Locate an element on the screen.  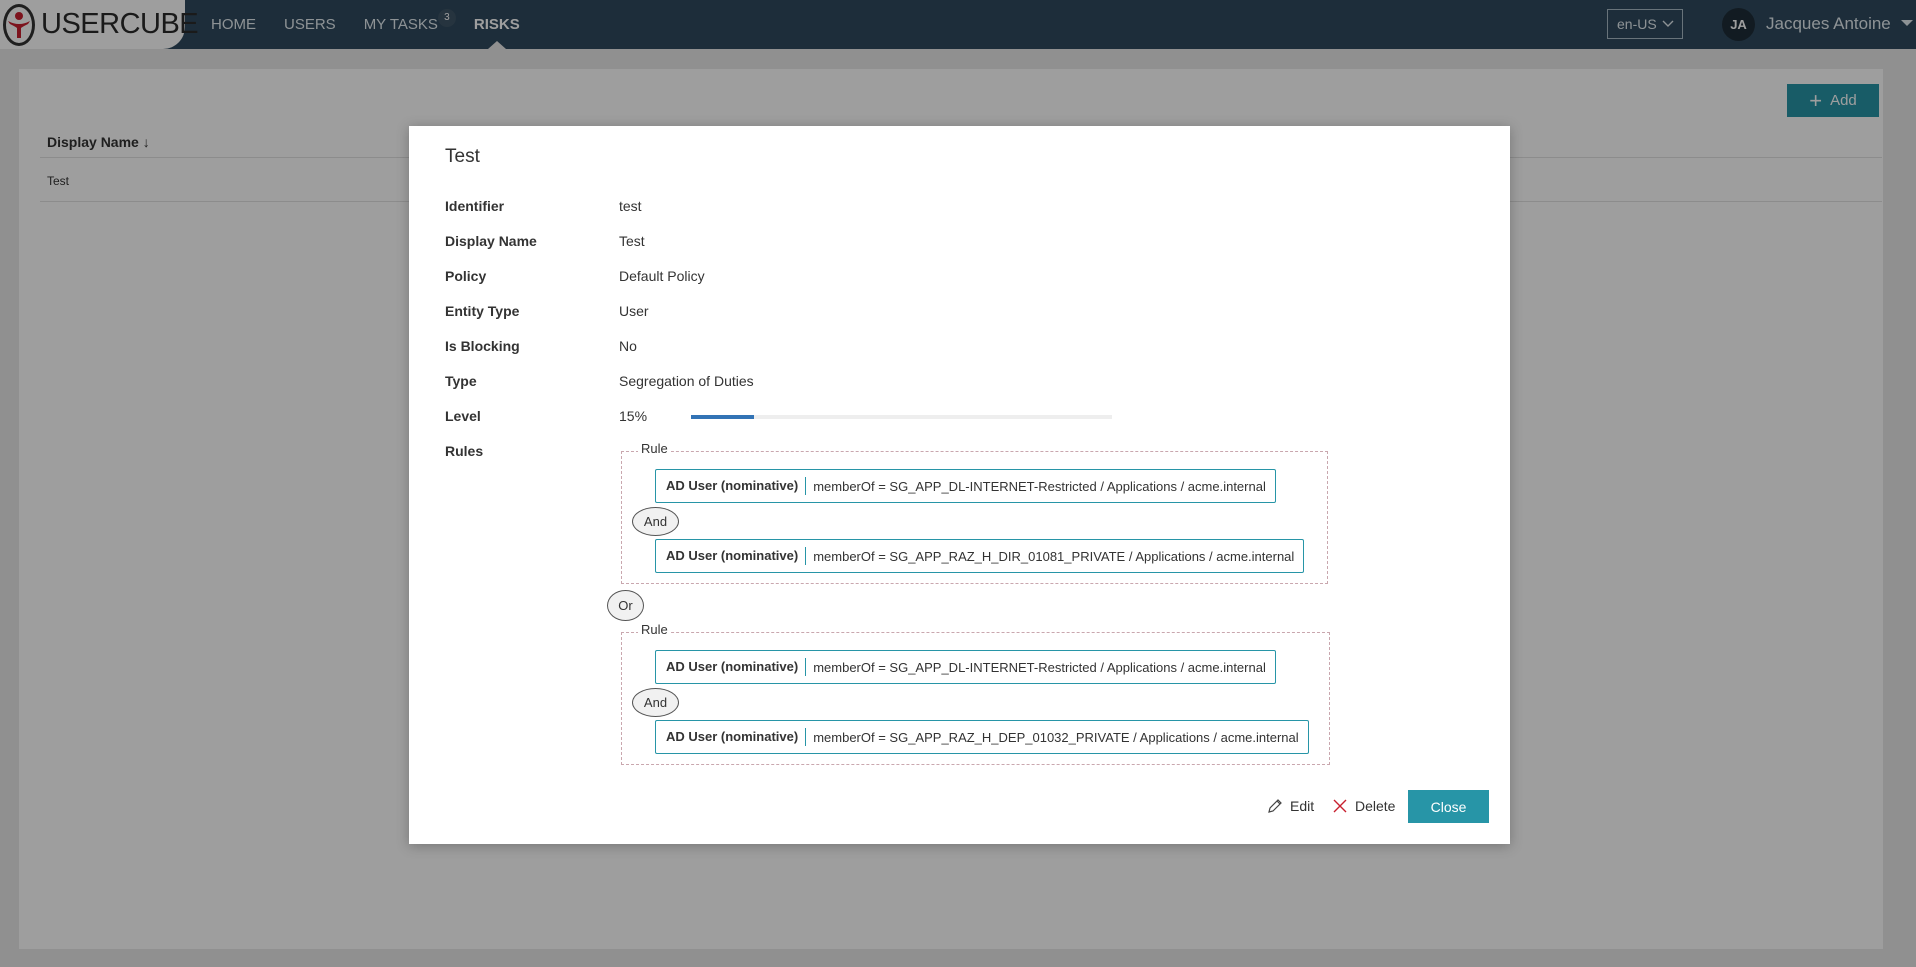
rules-label: Rules is located at coordinates (464, 451).